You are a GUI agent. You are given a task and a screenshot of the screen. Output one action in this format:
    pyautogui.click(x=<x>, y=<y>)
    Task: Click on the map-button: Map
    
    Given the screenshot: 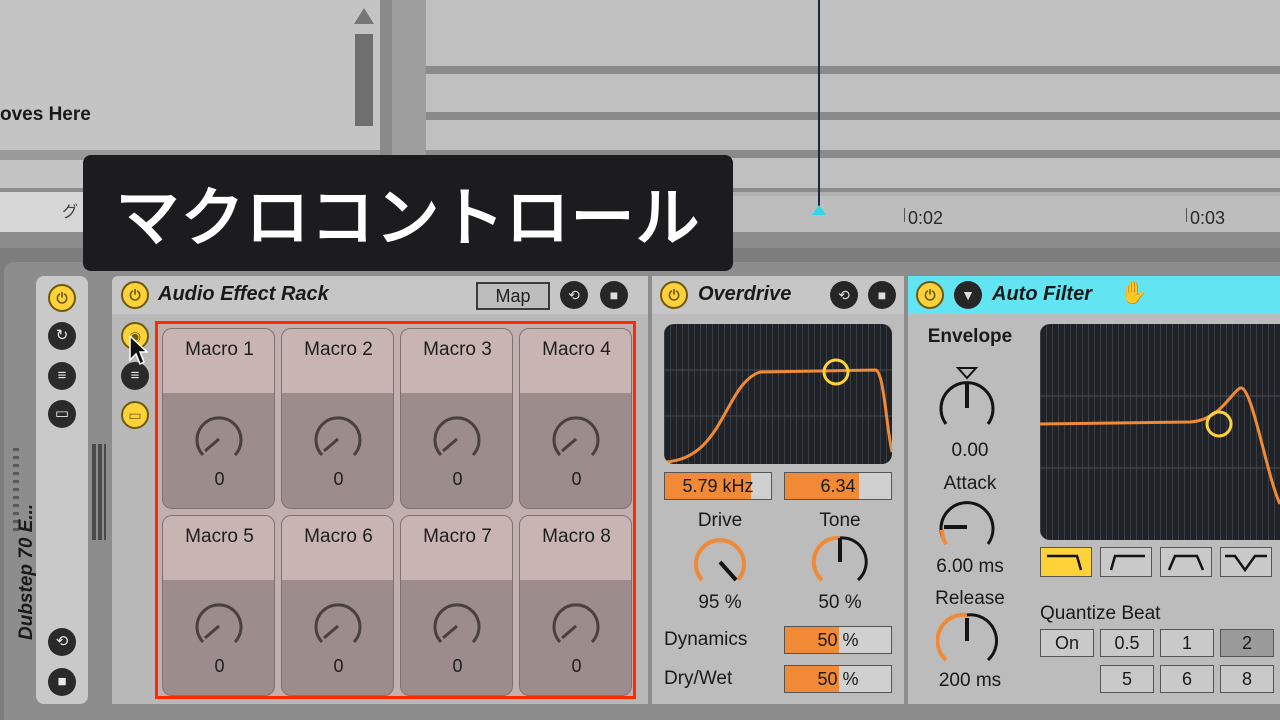 What is the action you would take?
    pyautogui.click(x=513, y=296)
    